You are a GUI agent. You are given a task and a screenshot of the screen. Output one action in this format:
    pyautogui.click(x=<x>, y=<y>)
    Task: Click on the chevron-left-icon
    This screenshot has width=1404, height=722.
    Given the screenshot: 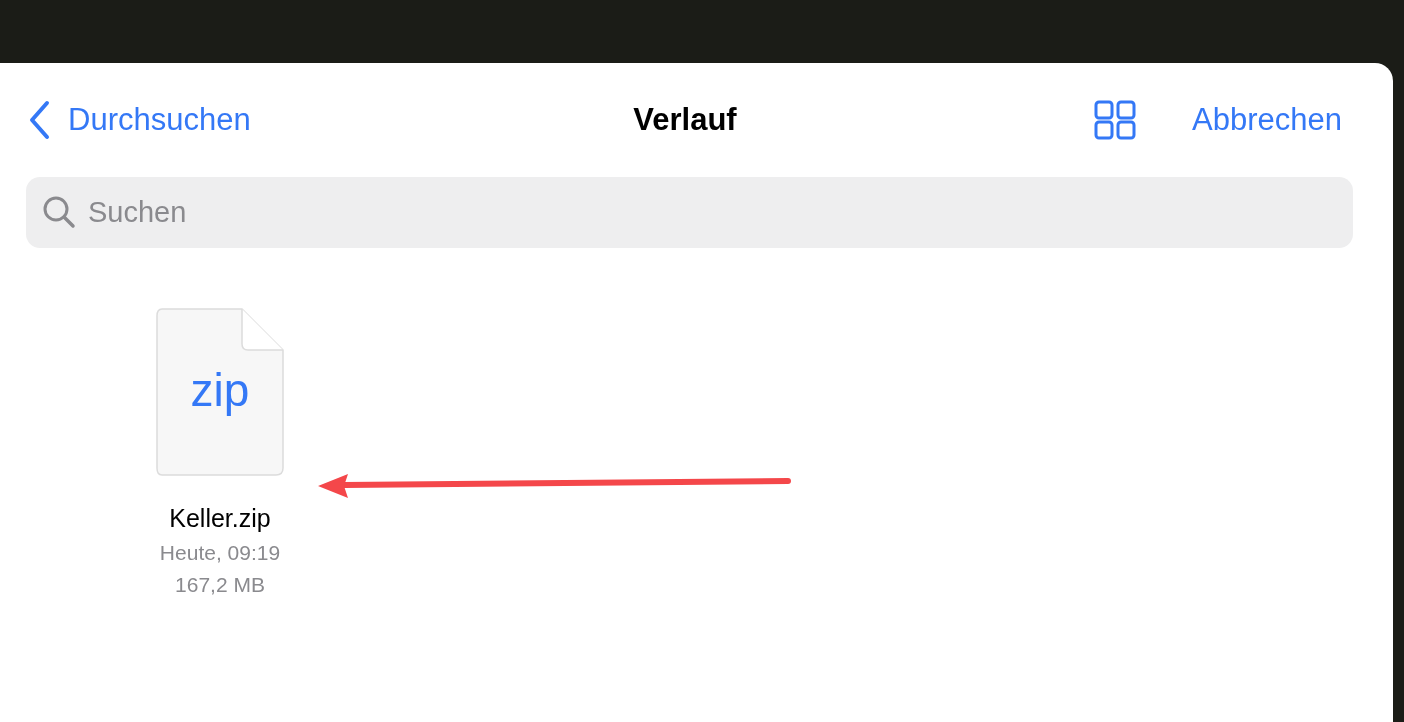 What is the action you would take?
    pyautogui.click(x=39, y=120)
    